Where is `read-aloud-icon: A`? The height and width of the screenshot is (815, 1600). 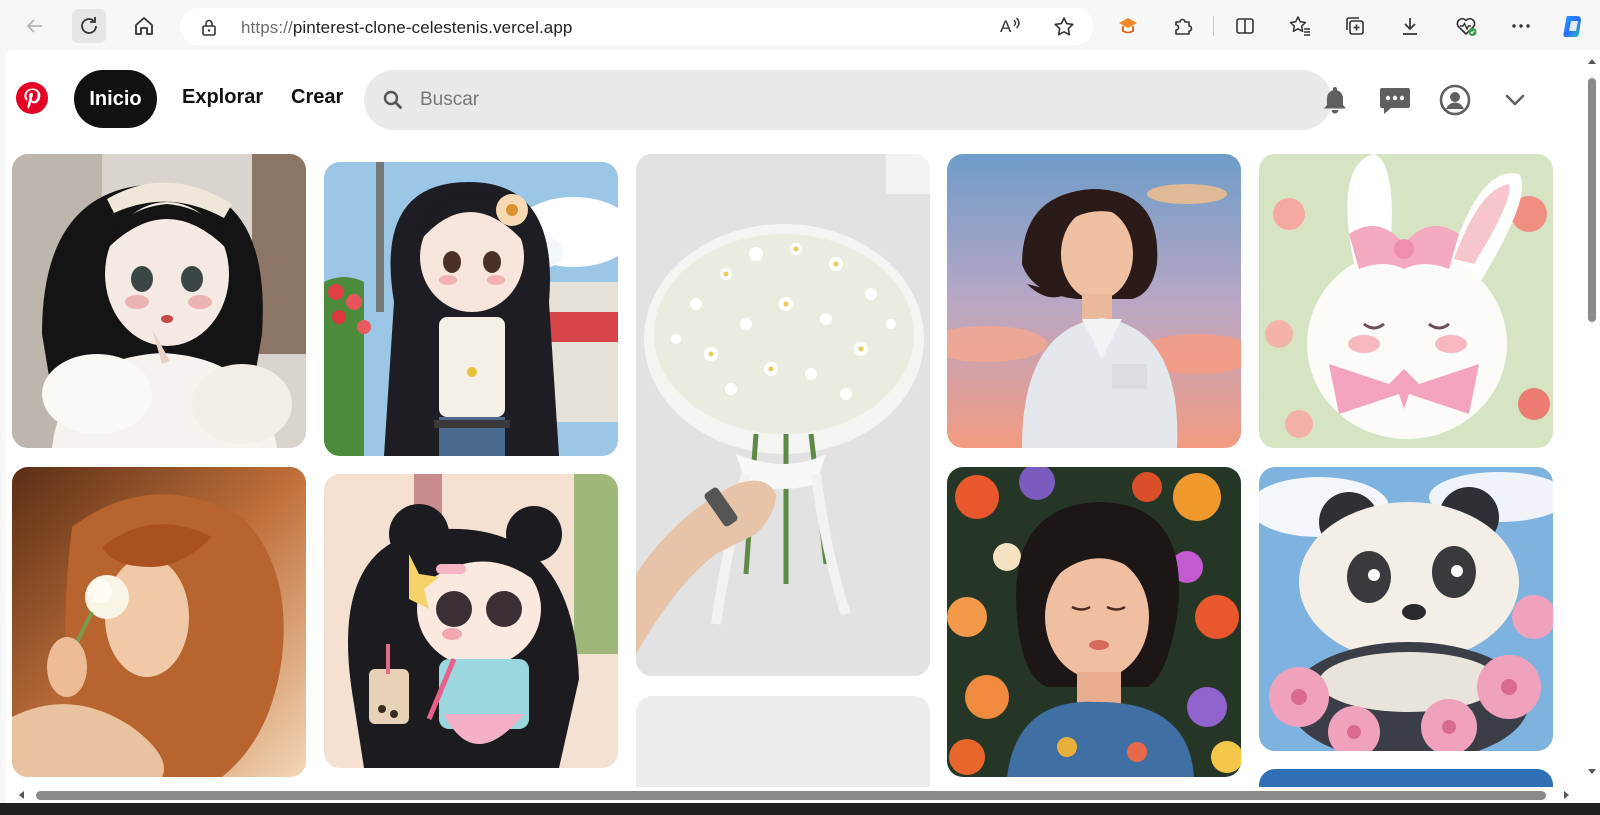
read-aloud-icon: A is located at coordinates (1010, 28).